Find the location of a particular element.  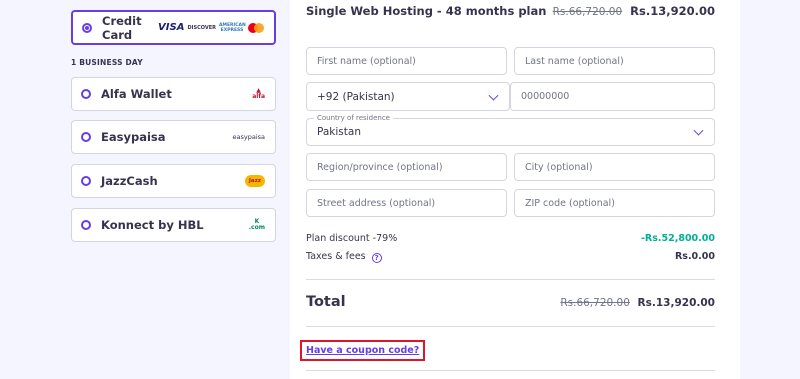

discount-value: -Rs.52,800.00 is located at coordinates (677, 238).